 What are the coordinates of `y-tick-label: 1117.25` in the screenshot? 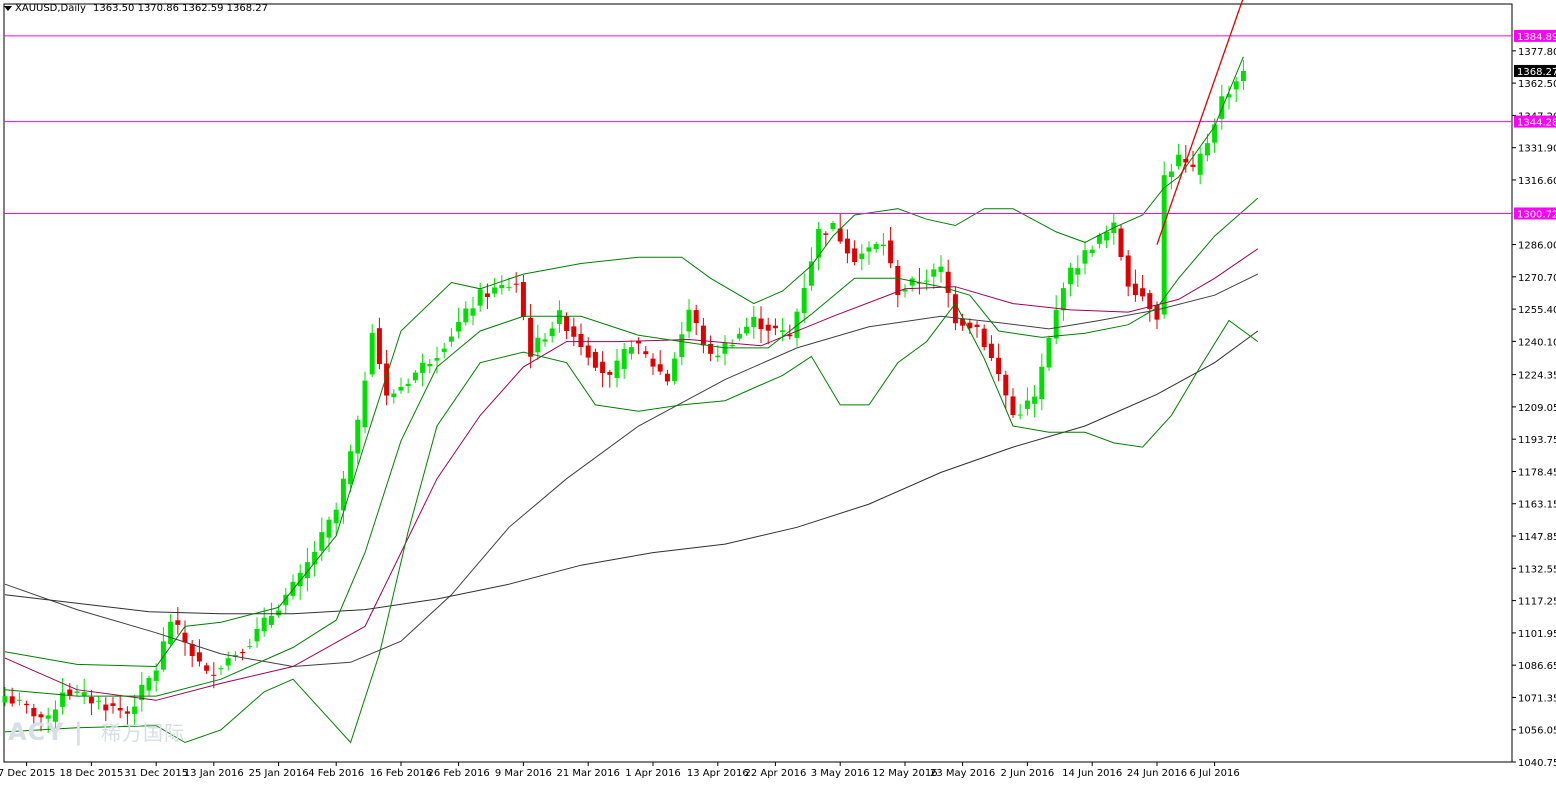 It's located at (1537, 602).